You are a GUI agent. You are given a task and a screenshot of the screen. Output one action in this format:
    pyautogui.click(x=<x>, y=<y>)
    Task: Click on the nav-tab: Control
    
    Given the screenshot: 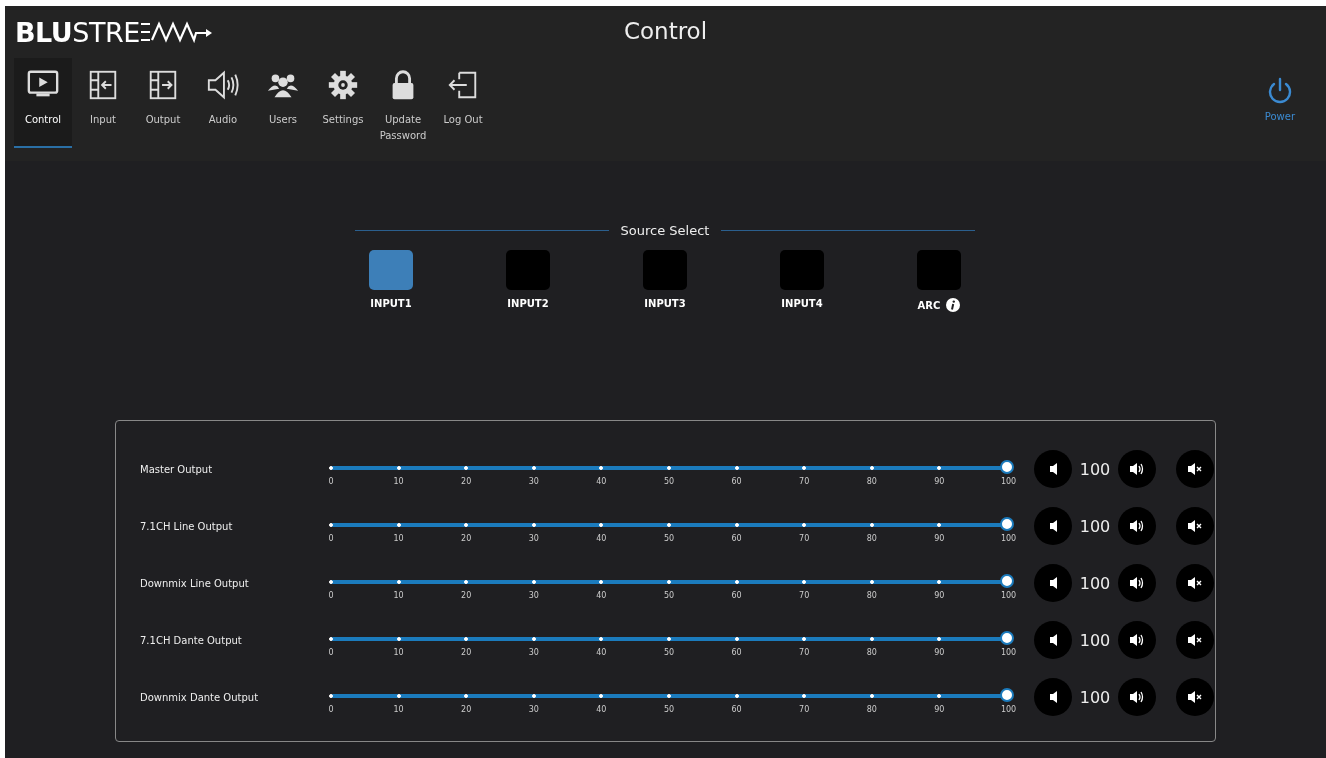 What is the action you would take?
    pyautogui.click(x=43, y=103)
    